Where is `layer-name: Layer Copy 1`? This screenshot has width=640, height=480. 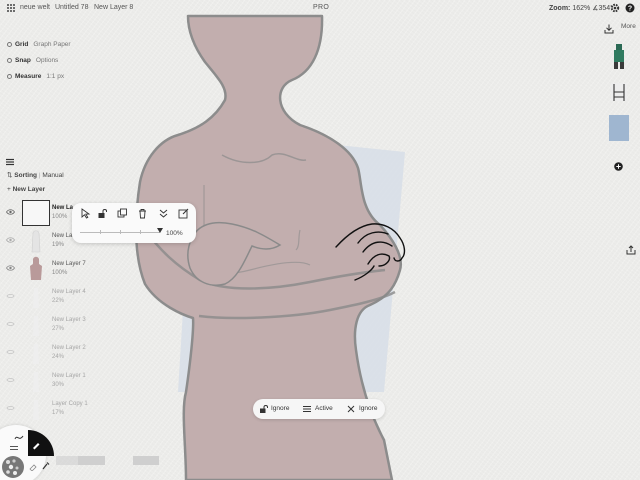
layer-name: Layer Copy 1 is located at coordinates (70, 404).